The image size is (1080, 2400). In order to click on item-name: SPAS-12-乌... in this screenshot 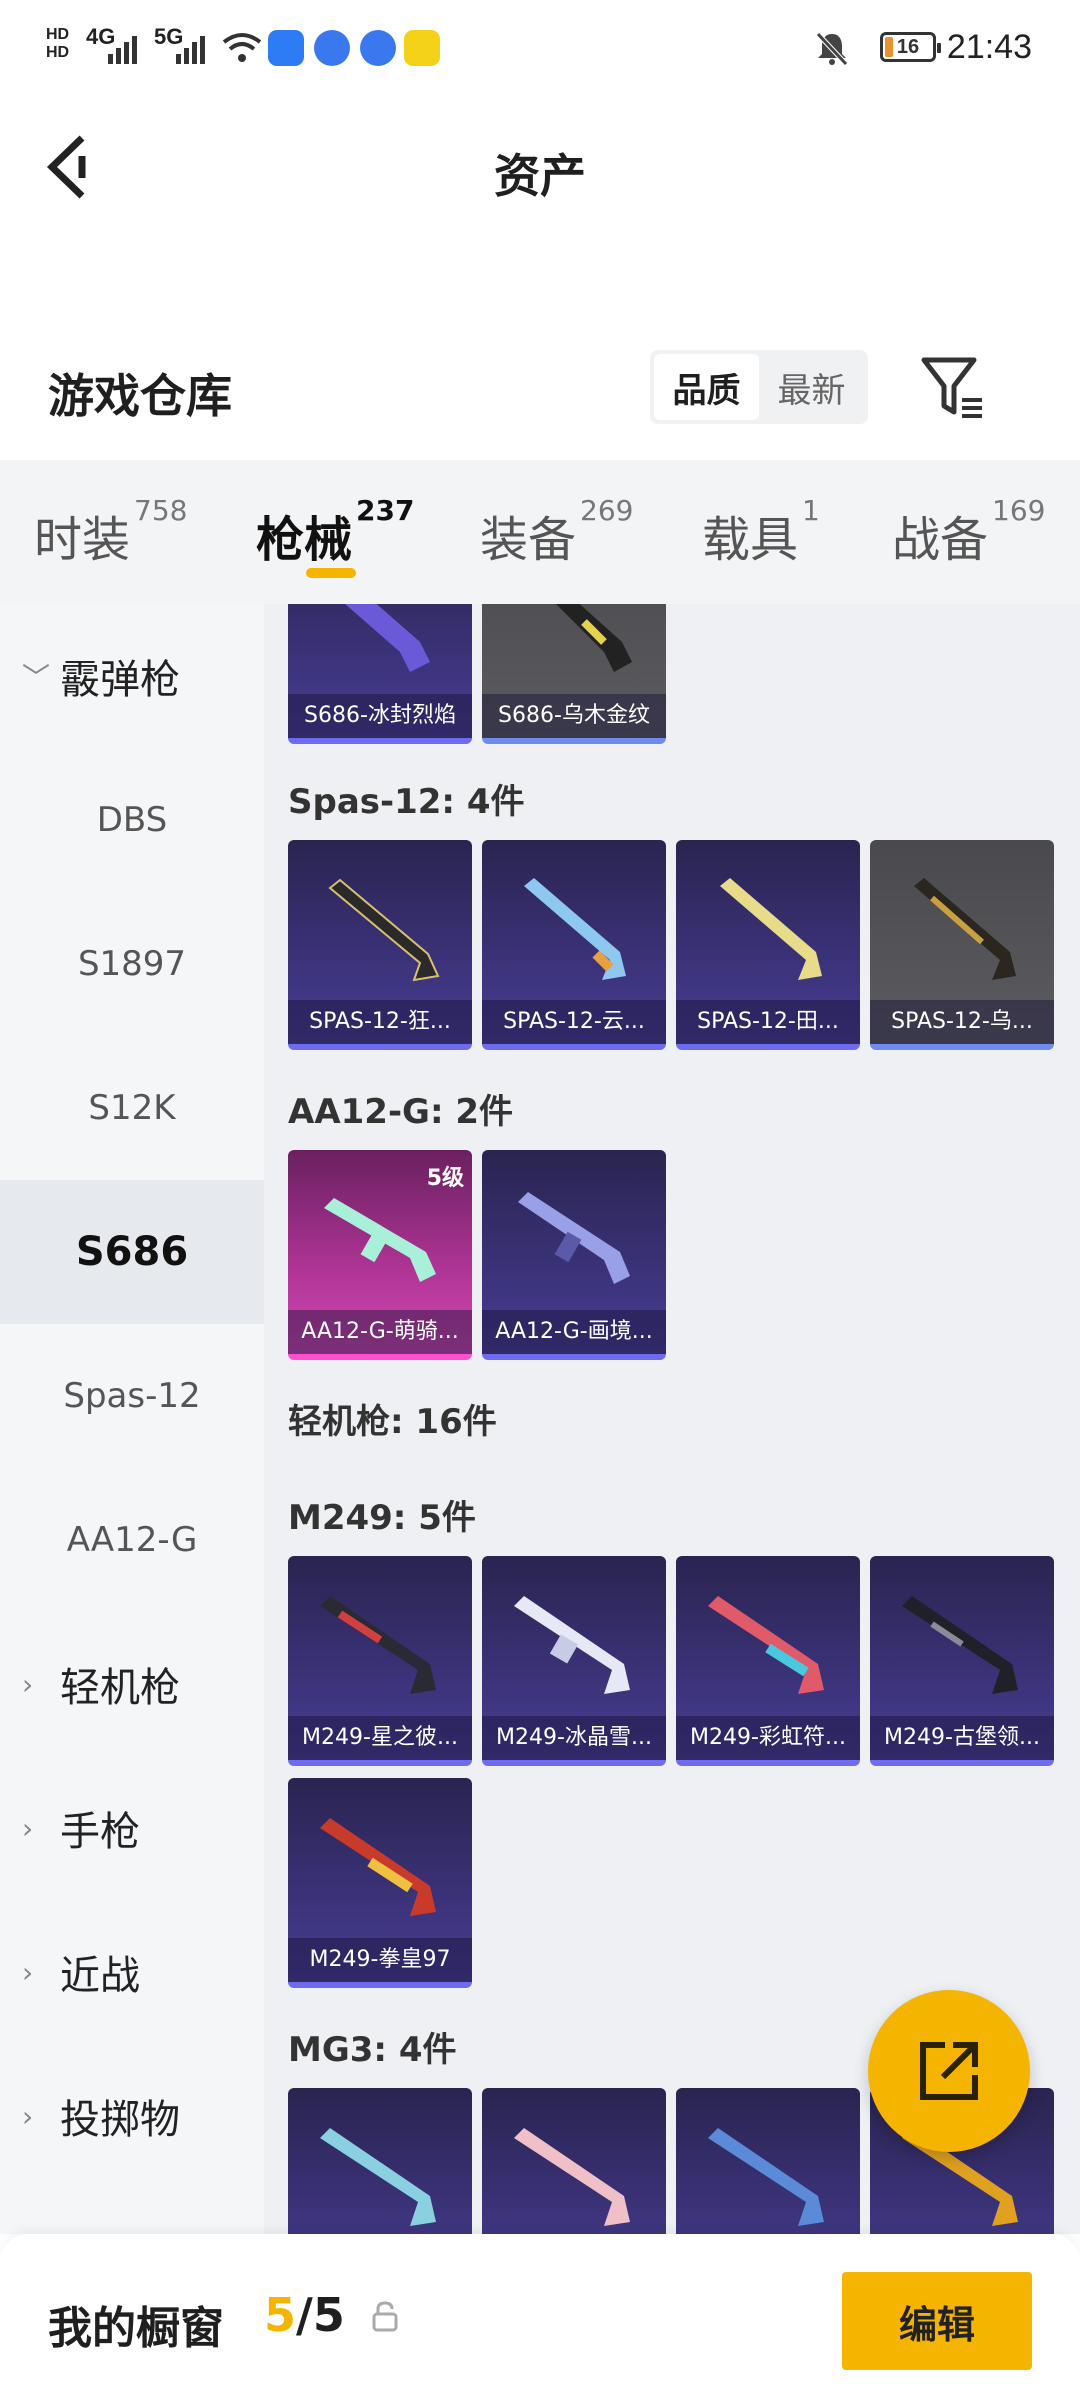, I will do `click(962, 1022)`.